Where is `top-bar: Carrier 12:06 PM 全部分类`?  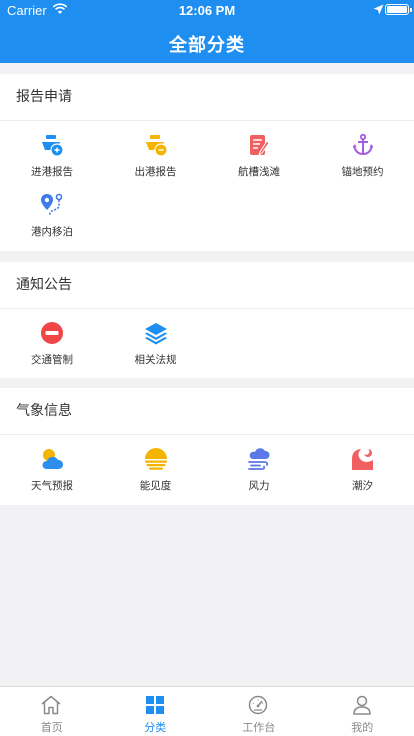
top-bar: Carrier 12:06 PM 全部分类 is located at coordinates (207, 31).